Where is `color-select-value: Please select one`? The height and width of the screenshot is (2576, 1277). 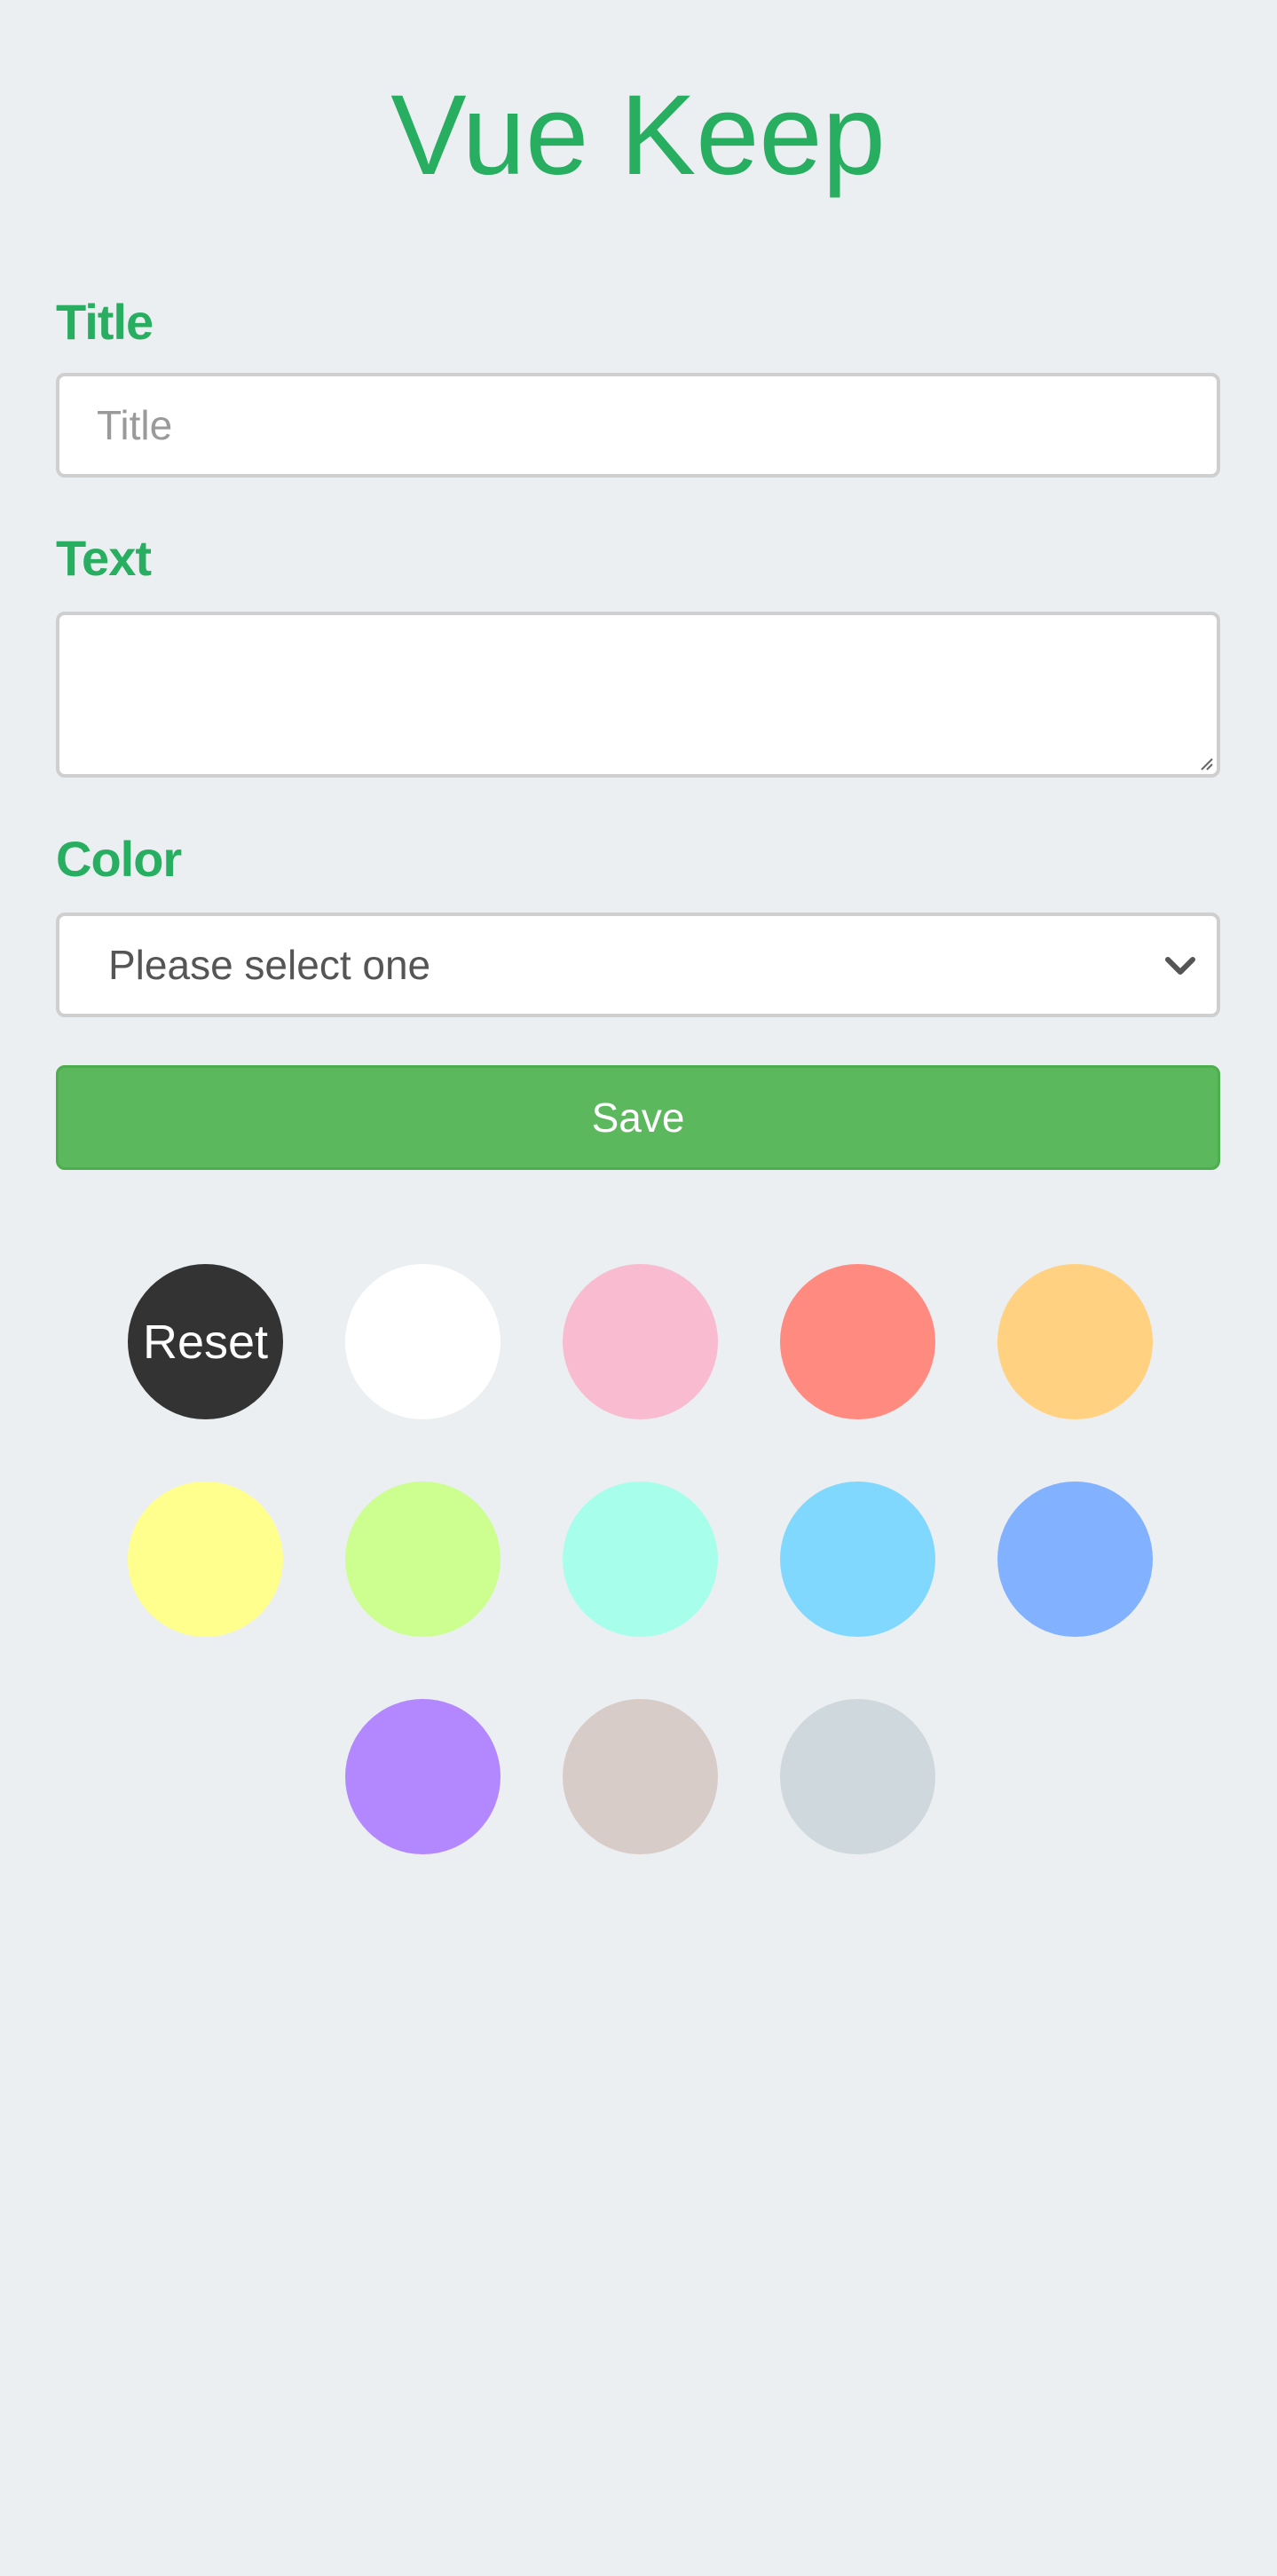
color-select-value: Please select one is located at coordinates (269, 965).